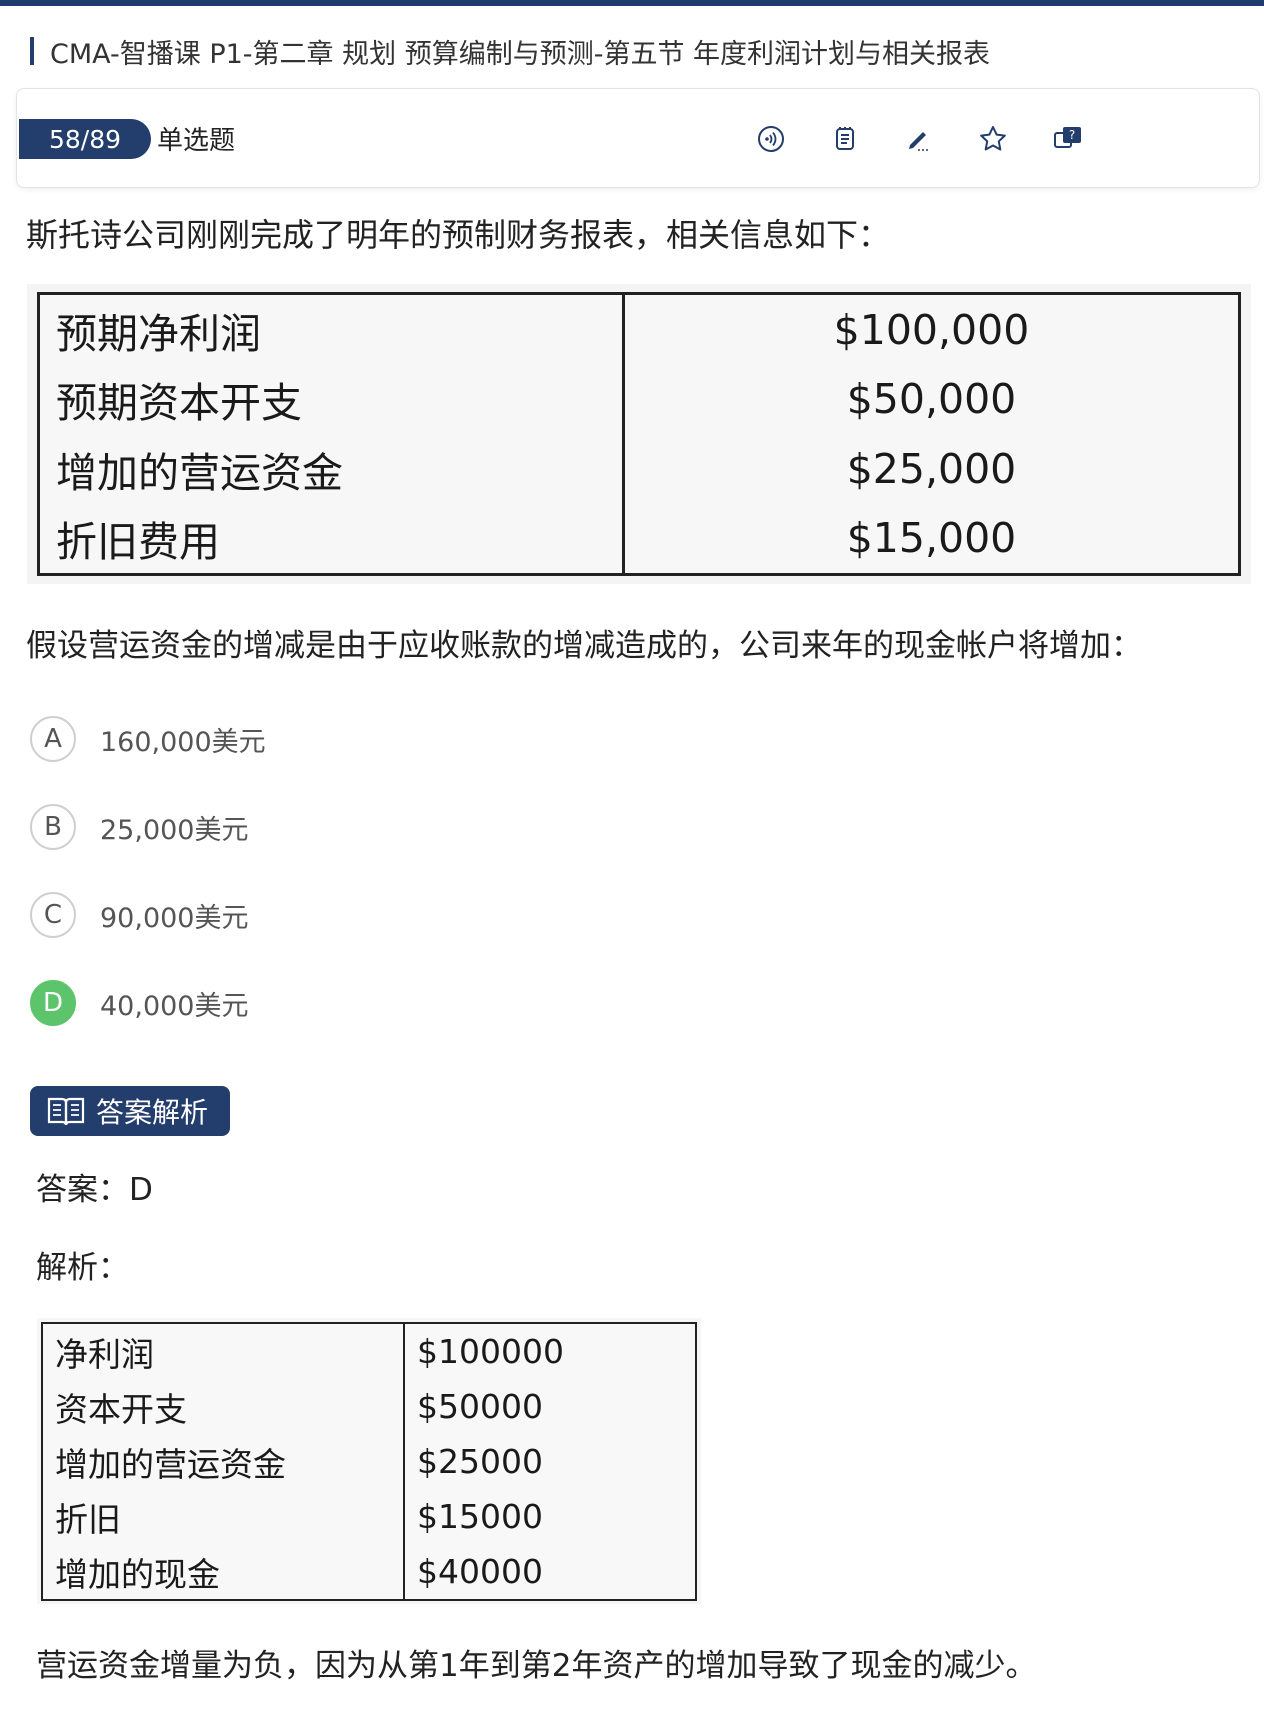 The width and height of the screenshot is (1264, 1714). Describe the element at coordinates (931, 538) in the screenshot. I see `table-cell-value: $15,000` at that location.